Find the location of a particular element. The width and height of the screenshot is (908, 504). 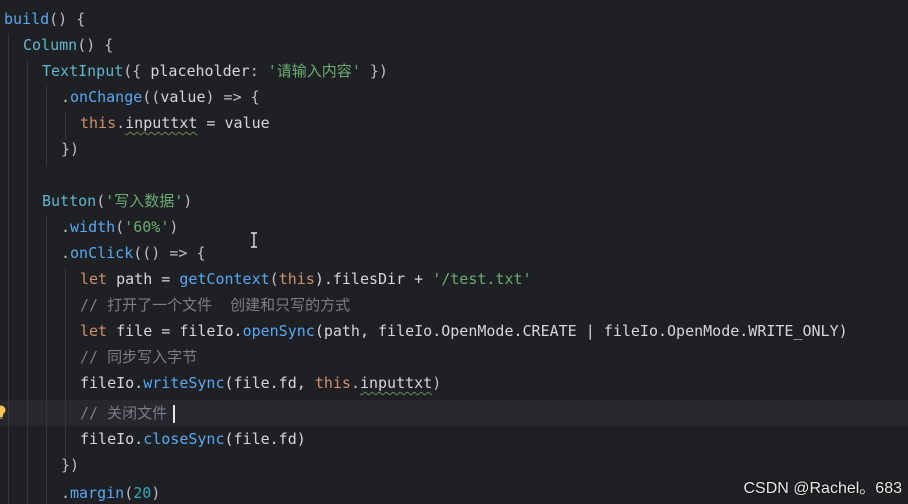

token-plain: (file.fd, is located at coordinates (269, 383).